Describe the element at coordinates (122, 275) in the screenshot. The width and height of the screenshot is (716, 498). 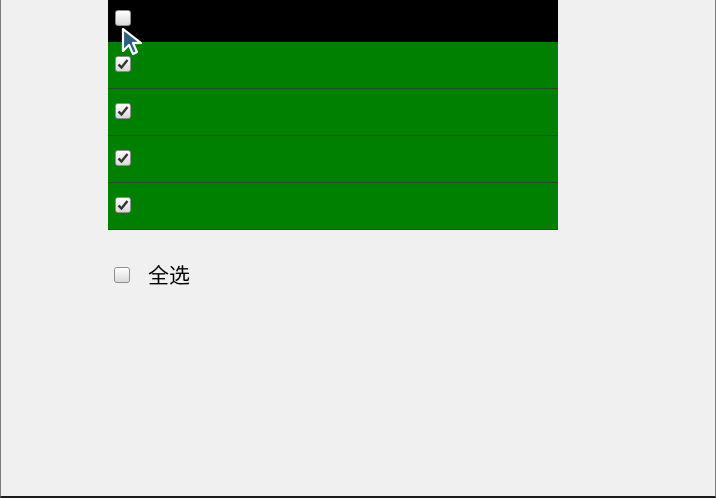
I see `select-all-checkbox` at that location.